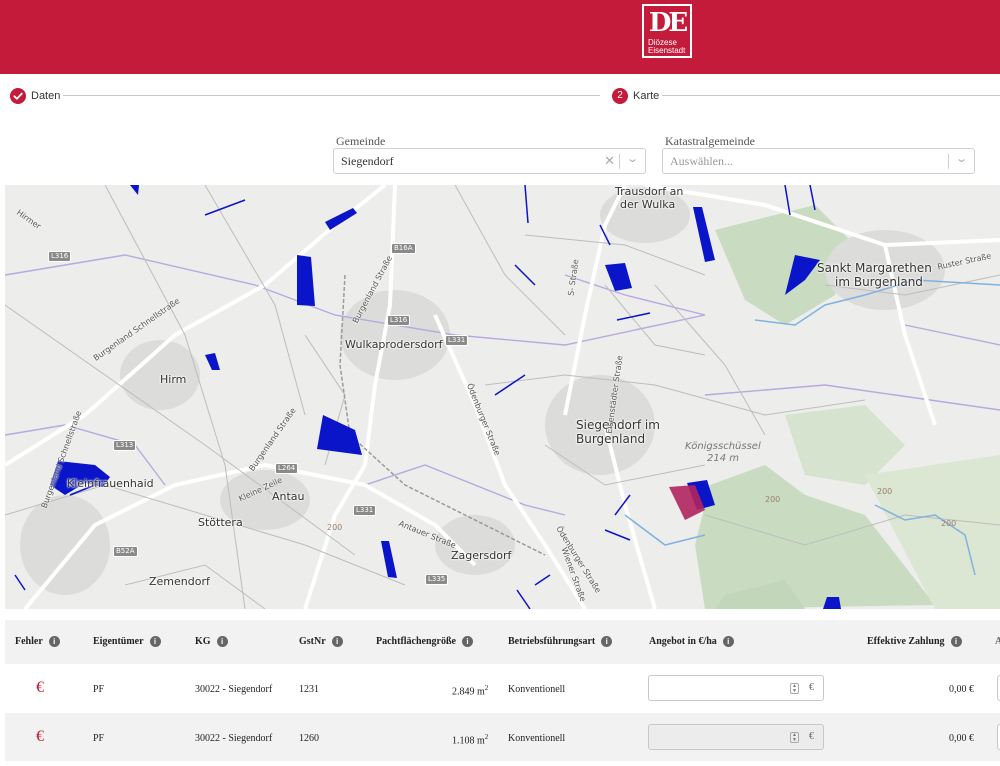 Image resolution: width=1000 pixels, height=766 pixels. What do you see at coordinates (649, 191) in the screenshot?
I see `place-label-line: Trausdorf an` at bounding box center [649, 191].